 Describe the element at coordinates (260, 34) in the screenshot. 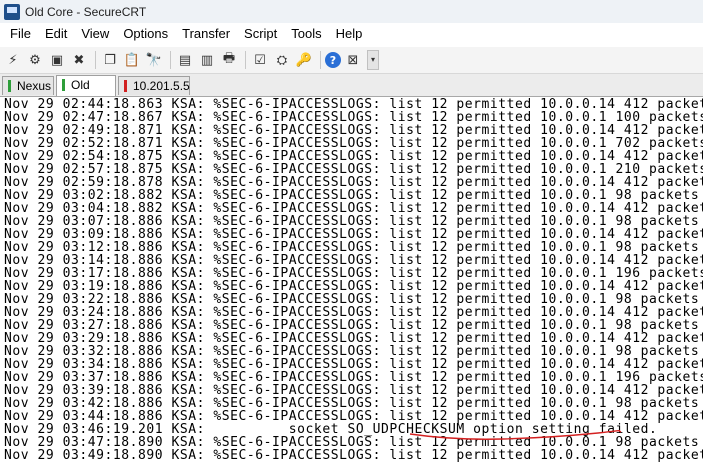

I see `menu-script: Script` at that location.